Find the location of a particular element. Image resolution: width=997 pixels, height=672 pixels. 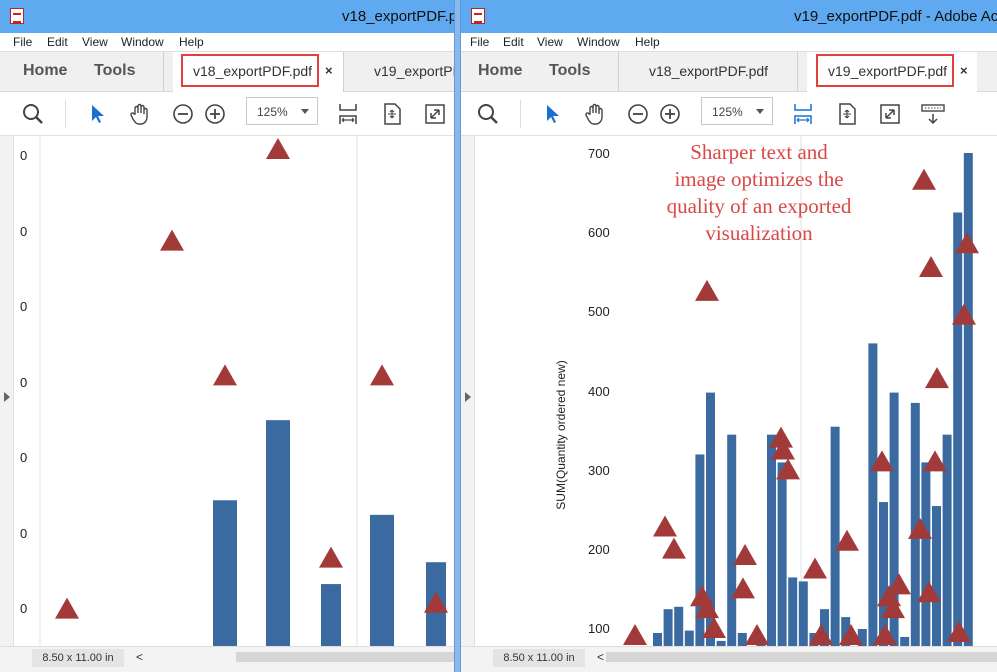

doc-tab-v18: v18_exportPDF.pdf is located at coordinates (708, 72).